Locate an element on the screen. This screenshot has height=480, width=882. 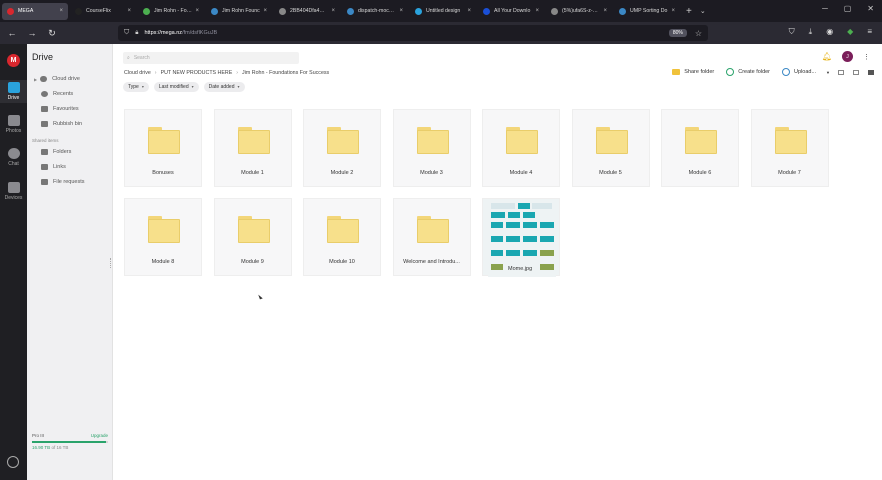
maximize-icon: ▢ is located at coordinates (848, 8).